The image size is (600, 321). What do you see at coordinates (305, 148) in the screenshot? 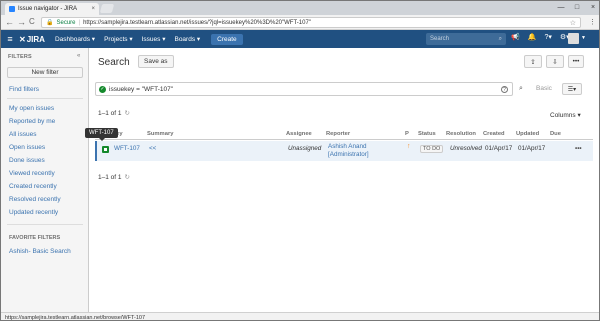
I see `issue-assignee: Unassigned` at bounding box center [305, 148].